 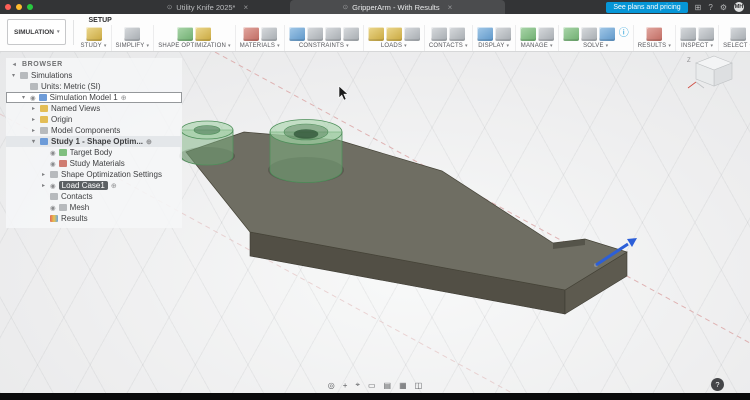 What do you see at coordinates (94, 75) in the screenshot?
I see `tree-item-simulations: ▾ Simulations` at bounding box center [94, 75].